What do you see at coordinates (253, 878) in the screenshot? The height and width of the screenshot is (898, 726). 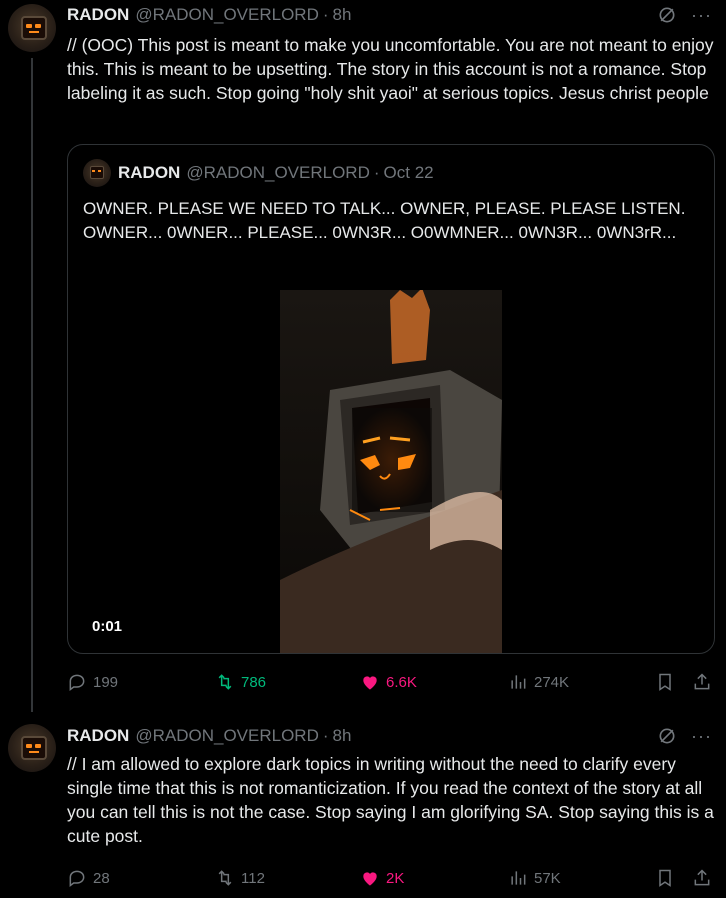 I see `retweet-count: 112` at bounding box center [253, 878].